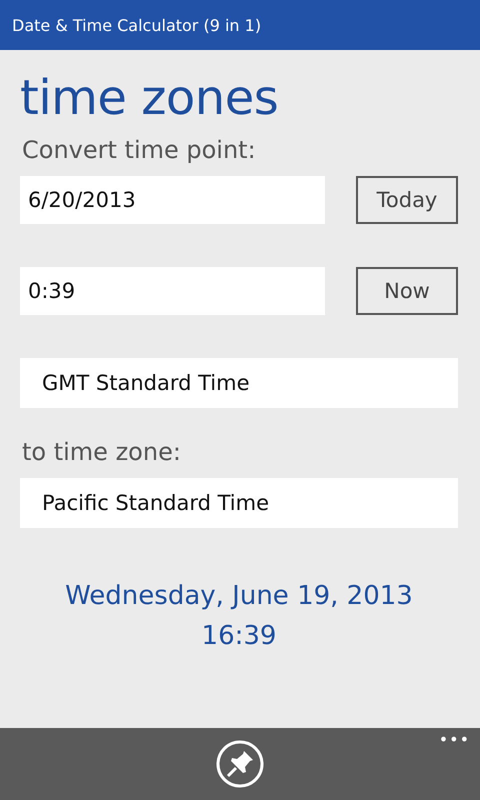 The height and width of the screenshot is (800, 480). I want to click on to-zone-label: to time zone:, so click(102, 452).